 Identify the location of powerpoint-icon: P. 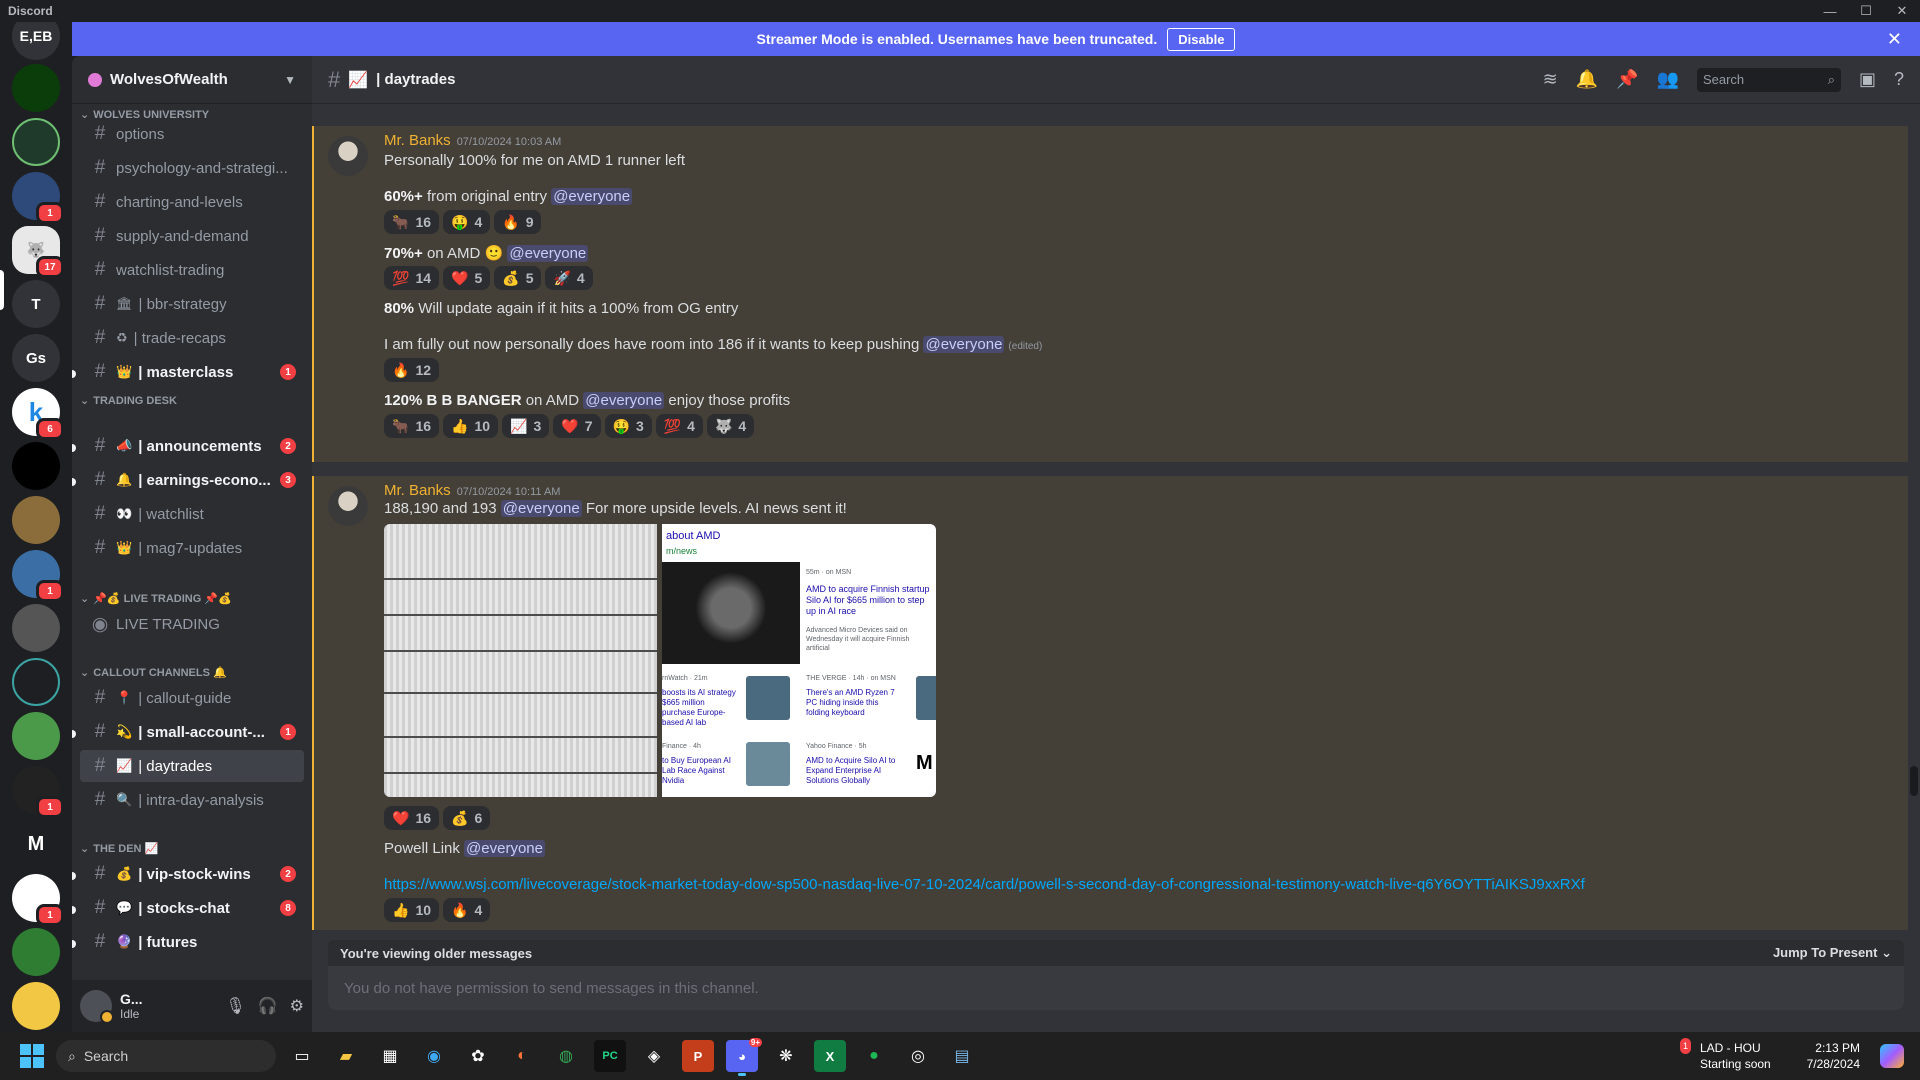
(698, 1056).